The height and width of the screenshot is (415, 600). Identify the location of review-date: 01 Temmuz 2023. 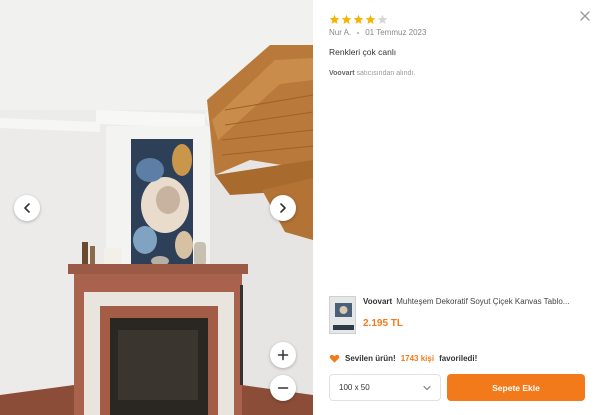
(396, 32).